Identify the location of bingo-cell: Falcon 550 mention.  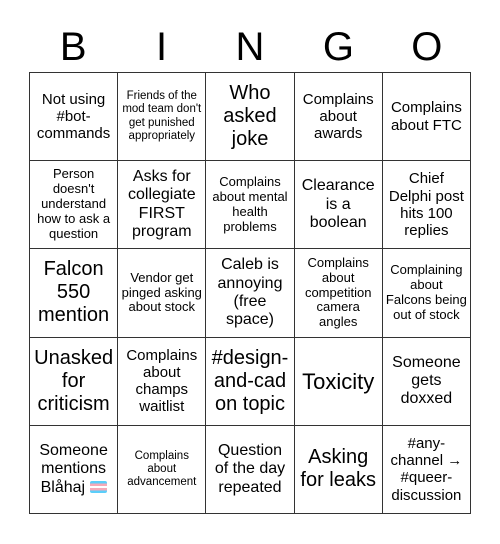
(74, 293).